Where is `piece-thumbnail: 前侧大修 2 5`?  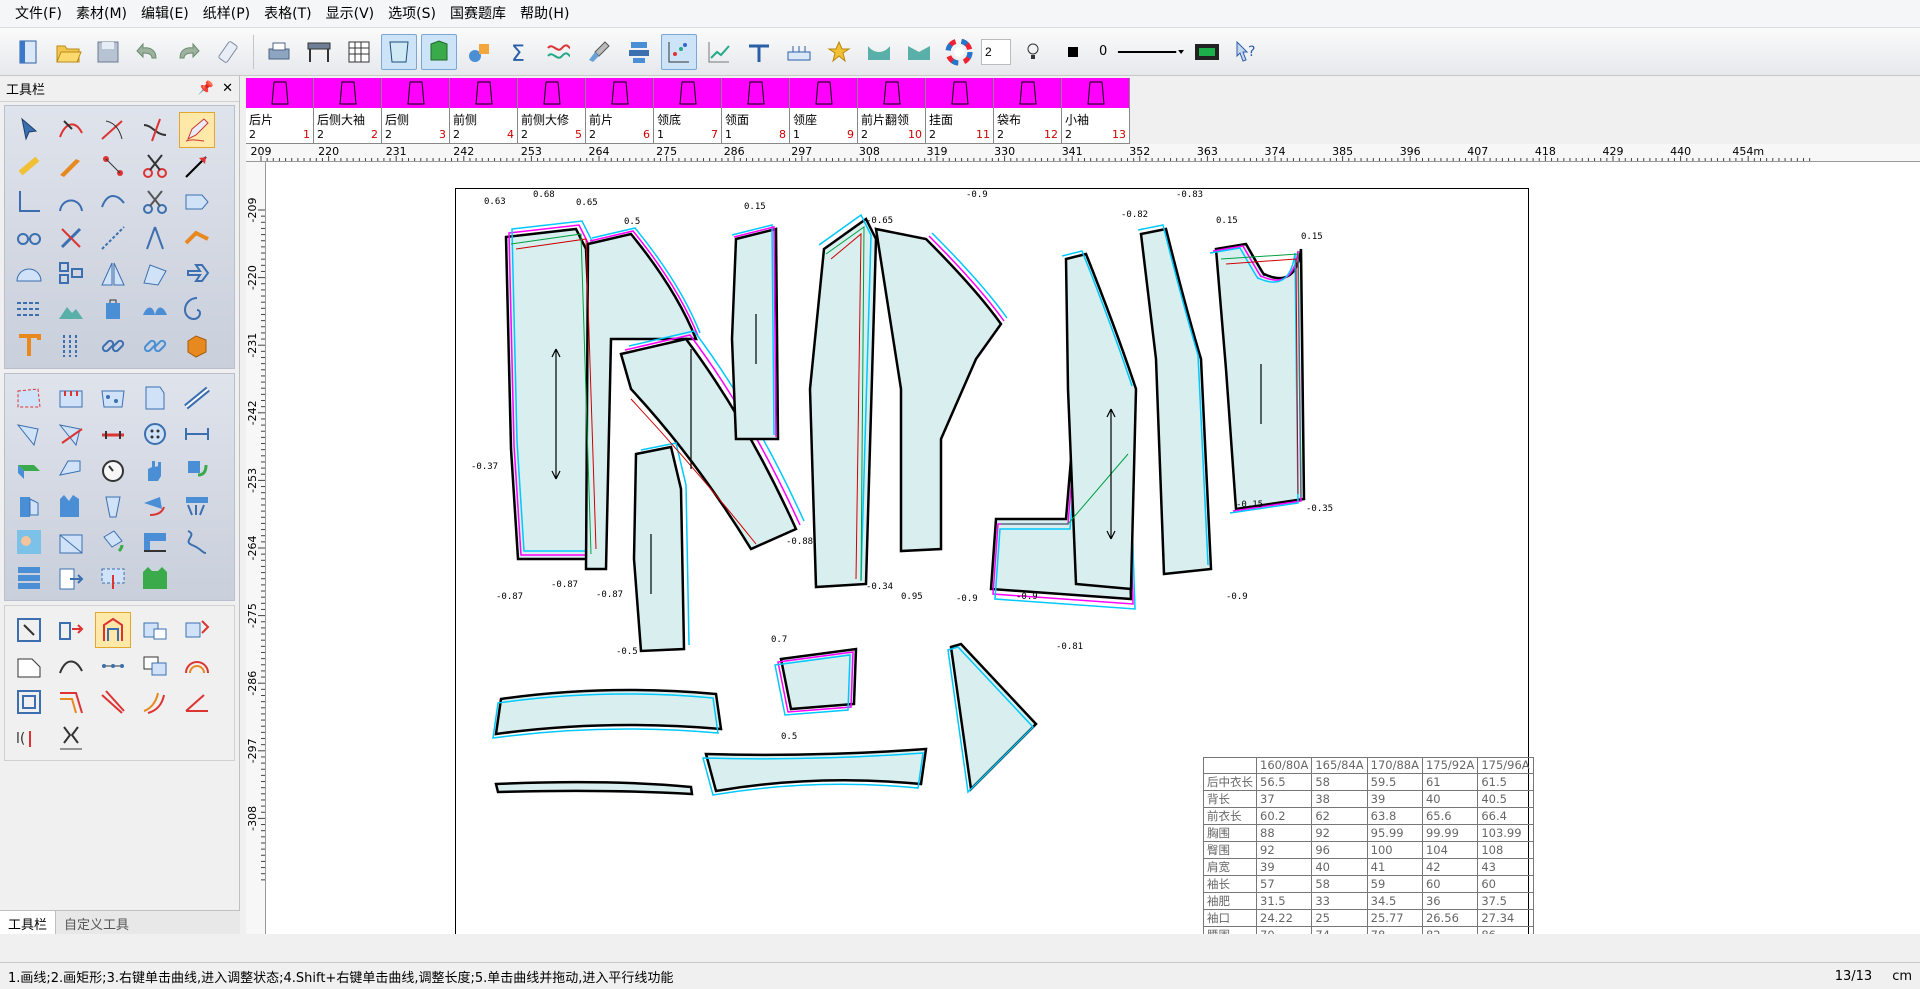
piece-thumbnail: 前侧大修 2 5 is located at coordinates (552, 111).